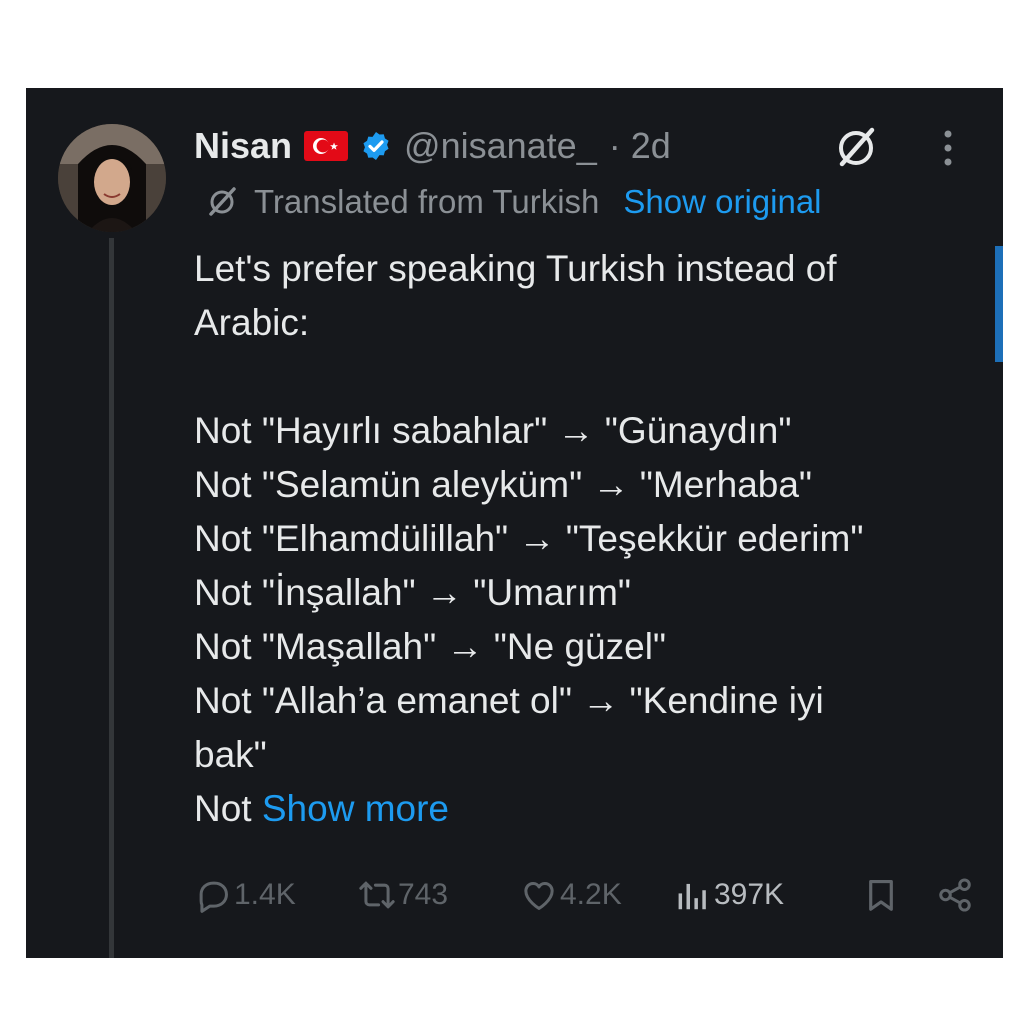 This screenshot has width=1020, height=1020. What do you see at coordinates (503, 484) in the screenshot?
I see `post-text-line: Not "Selamün aleyküm" → "Merhaba"` at bounding box center [503, 484].